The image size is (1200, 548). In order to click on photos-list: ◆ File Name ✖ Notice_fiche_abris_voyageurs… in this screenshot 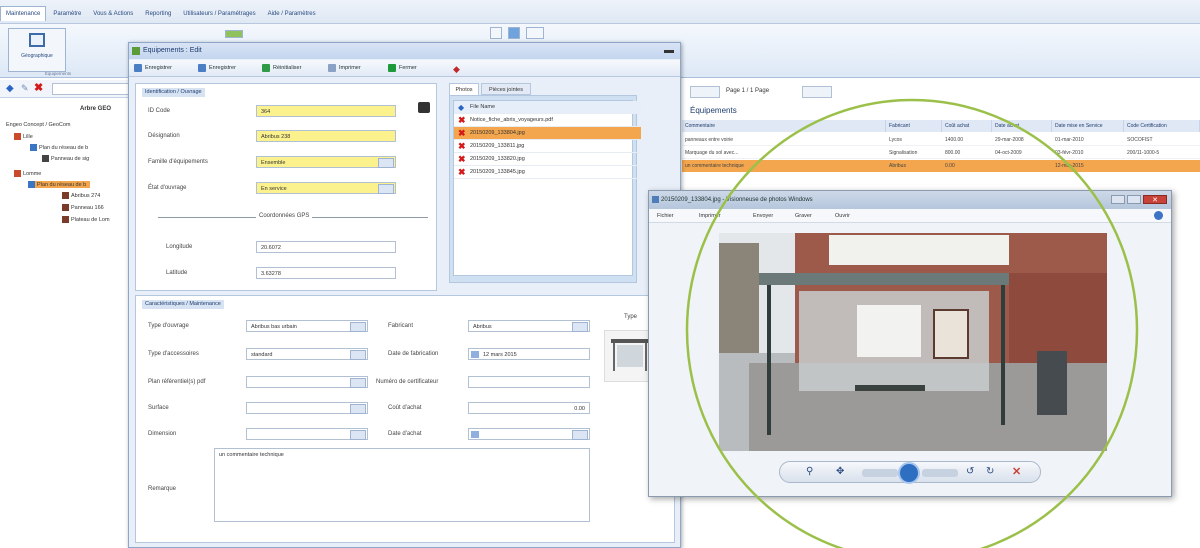, I will do `click(547, 188)`.